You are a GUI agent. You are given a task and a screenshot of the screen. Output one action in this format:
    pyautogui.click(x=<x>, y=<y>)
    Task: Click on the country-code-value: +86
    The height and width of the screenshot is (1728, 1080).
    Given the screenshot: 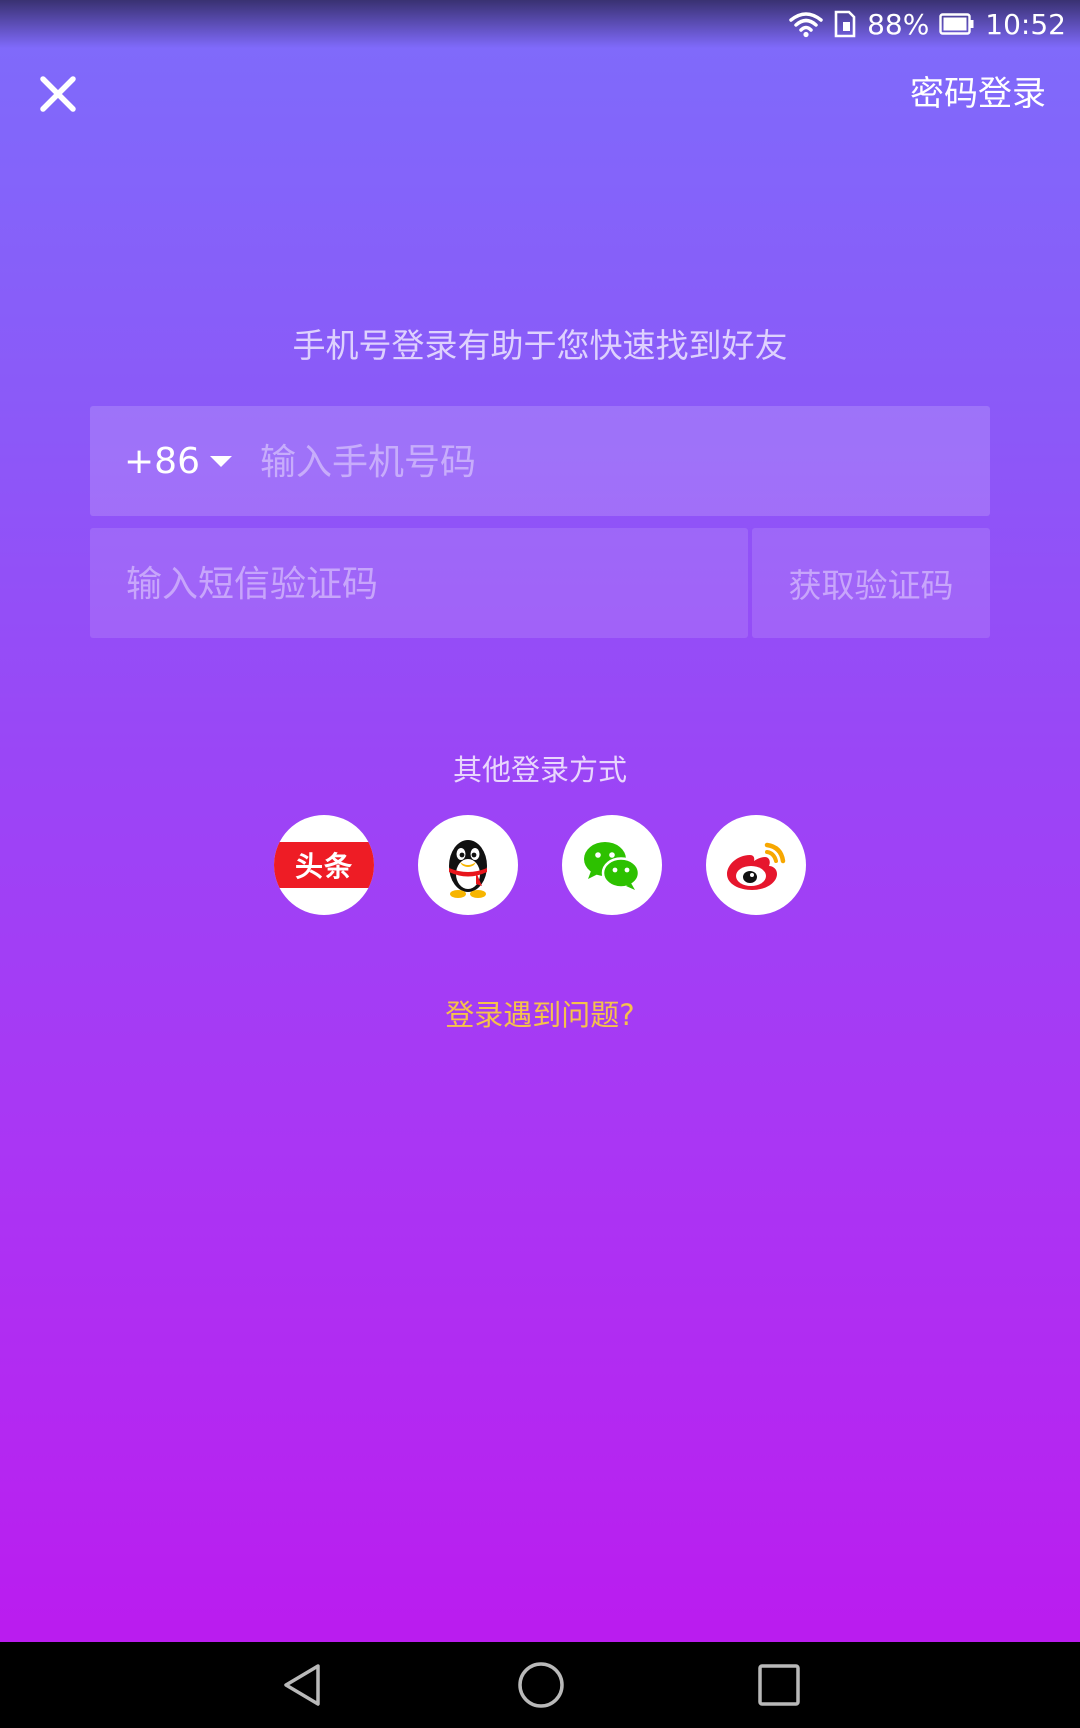 What is the action you would take?
    pyautogui.click(x=162, y=461)
    